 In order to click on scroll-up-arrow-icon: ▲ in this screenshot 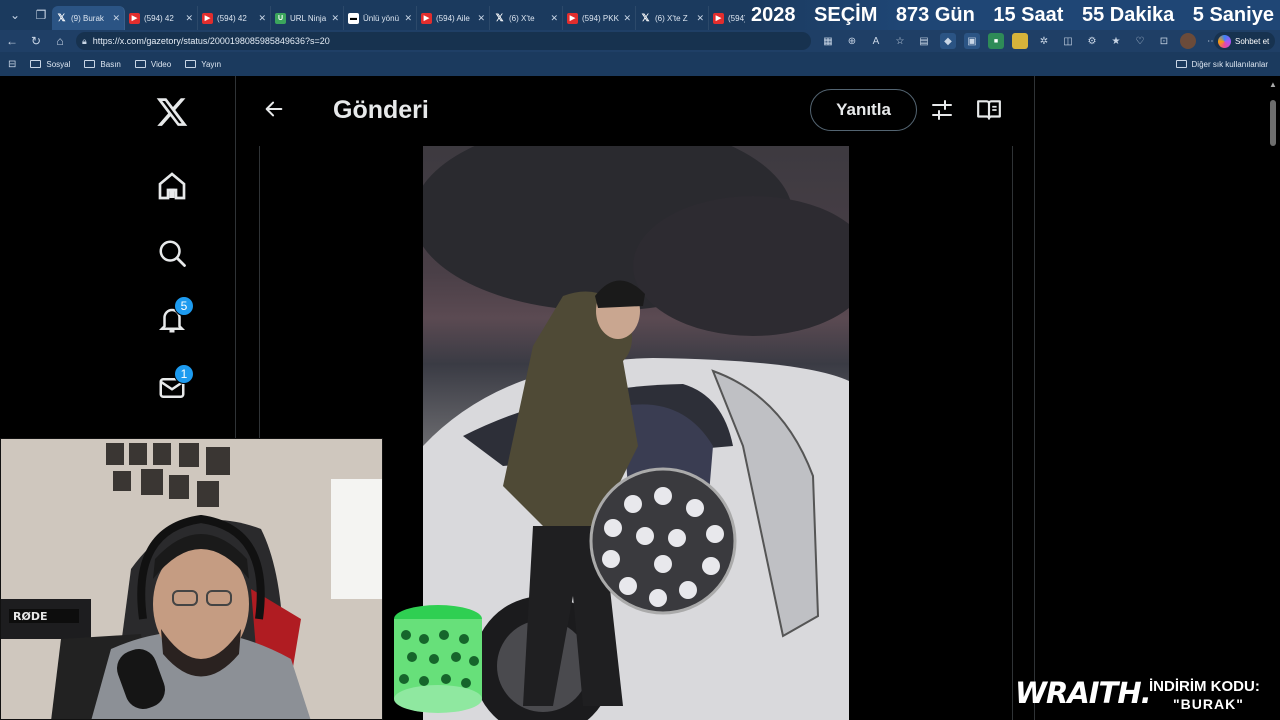, I will do `click(1273, 85)`.